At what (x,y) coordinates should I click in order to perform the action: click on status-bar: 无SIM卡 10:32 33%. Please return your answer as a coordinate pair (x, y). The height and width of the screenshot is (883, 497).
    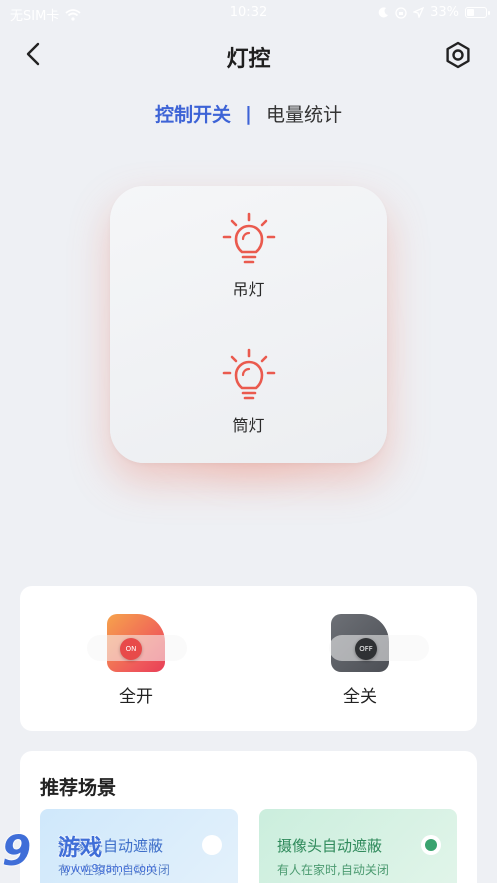
    Looking at the image, I should click on (248, 13).